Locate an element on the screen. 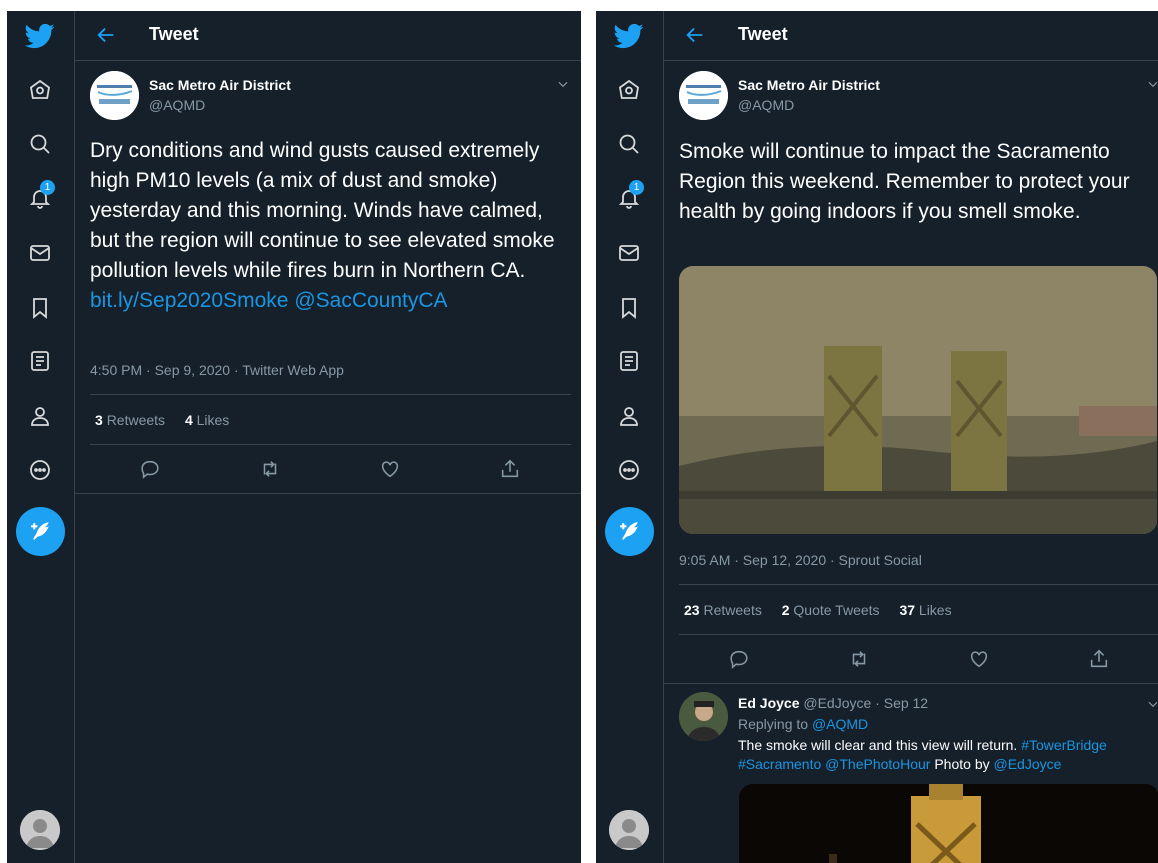  replying-to-mention: @AQMD is located at coordinates (840, 724).